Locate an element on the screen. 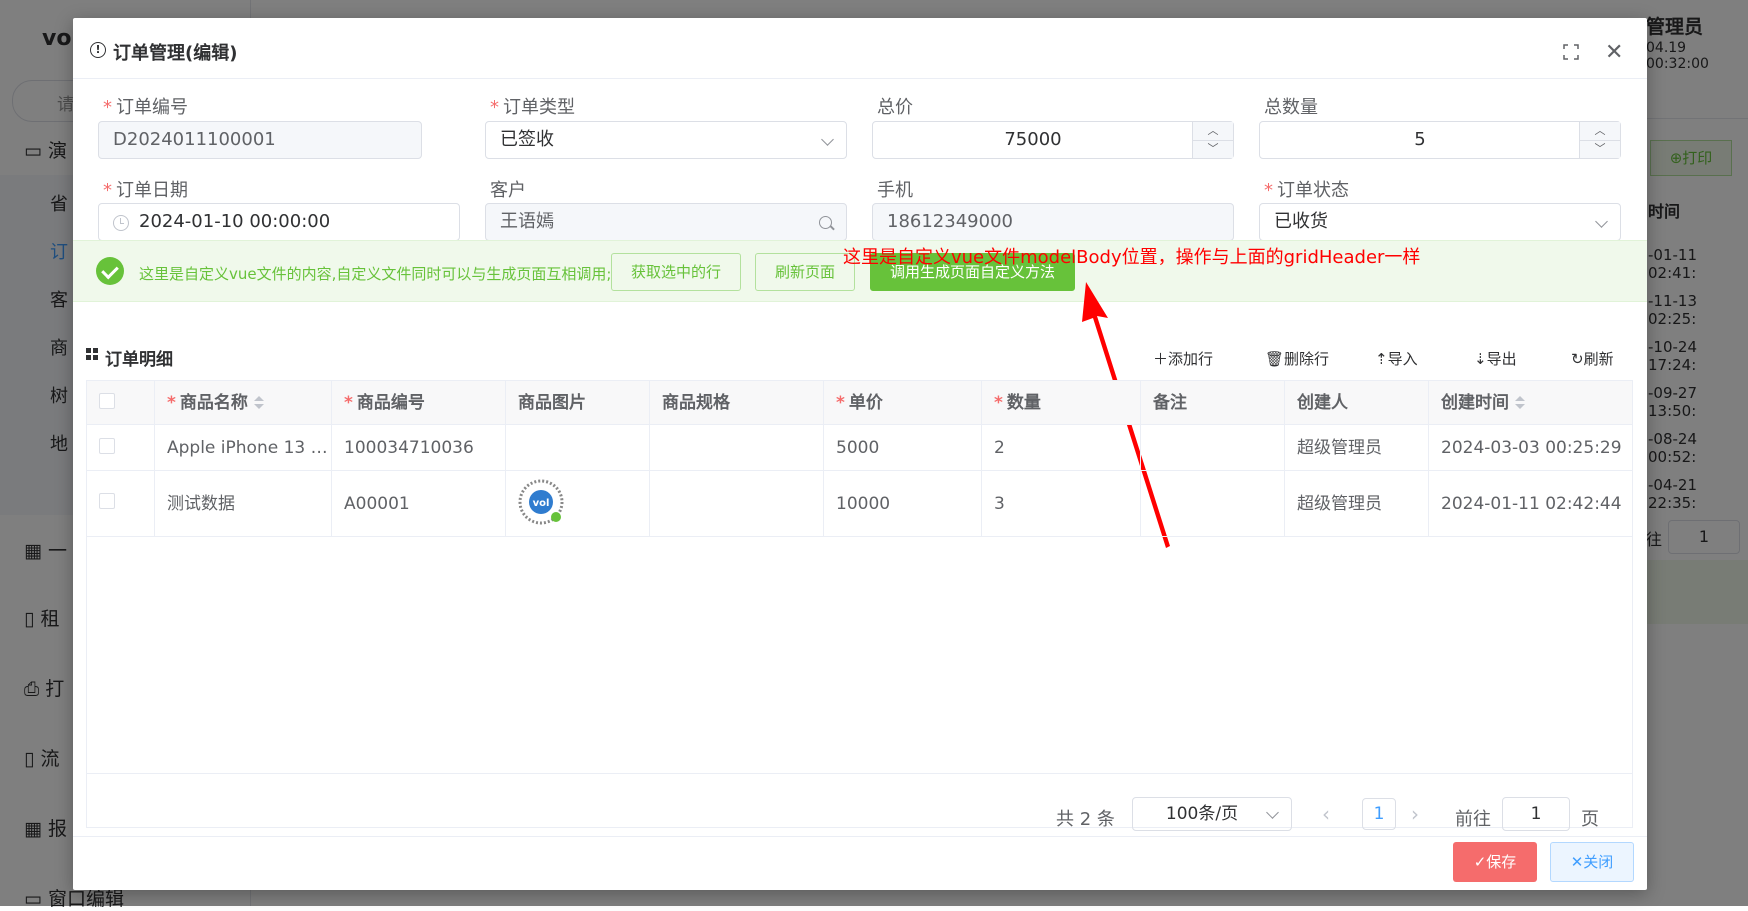 The image size is (1748, 911). fullscreen-icon is located at coordinates (1571, 52).